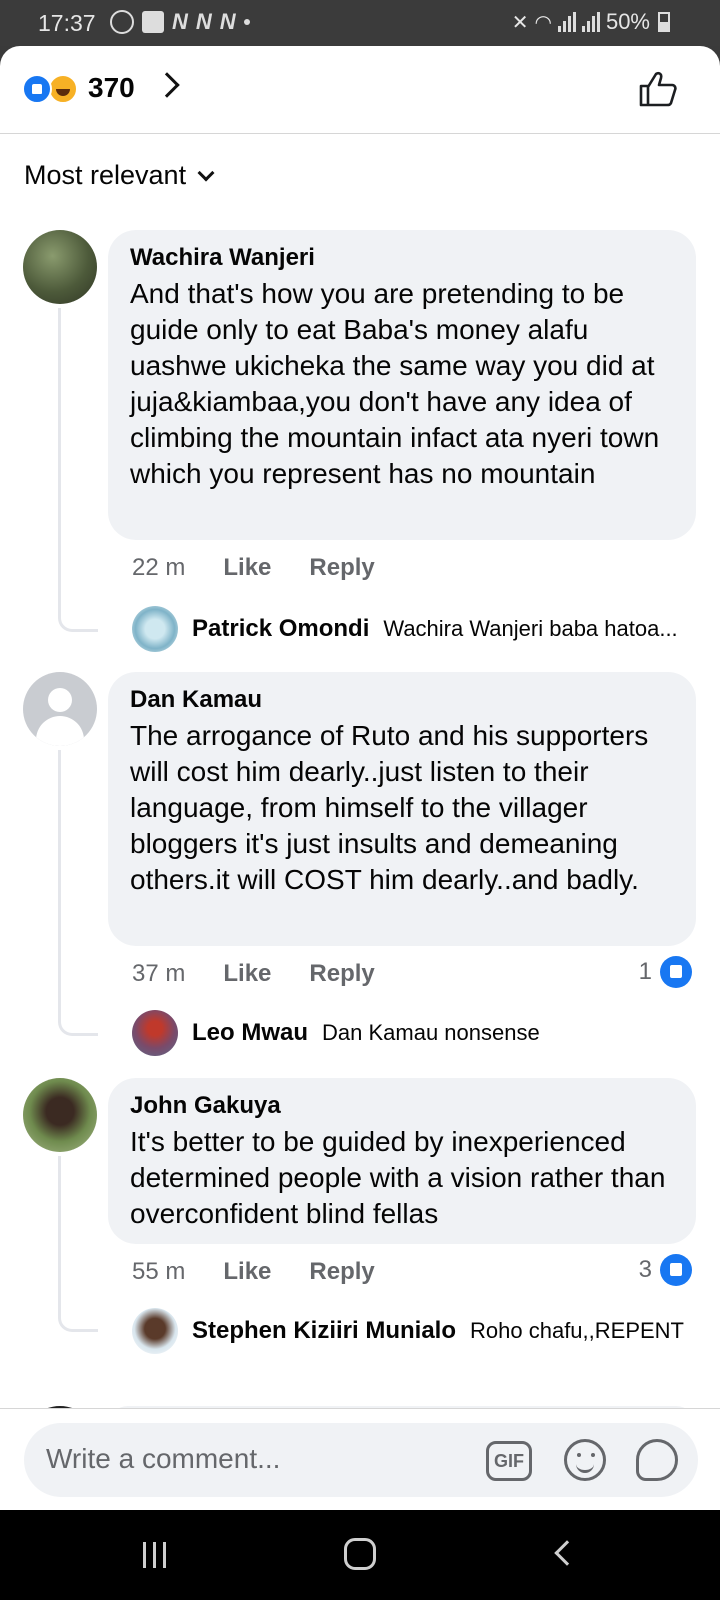  What do you see at coordinates (577, 1330) in the screenshot?
I see `reply-text: Roho chafu,,REPENT` at bounding box center [577, 1330].